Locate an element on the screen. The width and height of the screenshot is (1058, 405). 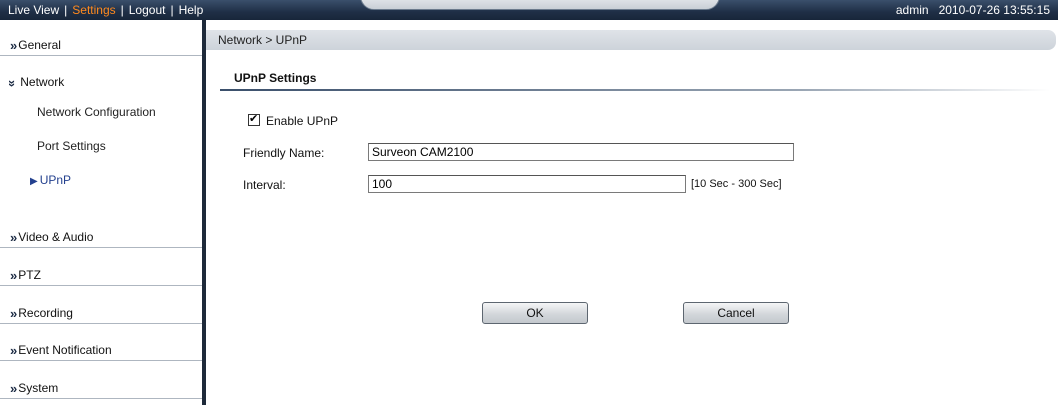
top-nav: Live View | Settings | Logout | Help is located at coordinates (105, 10).